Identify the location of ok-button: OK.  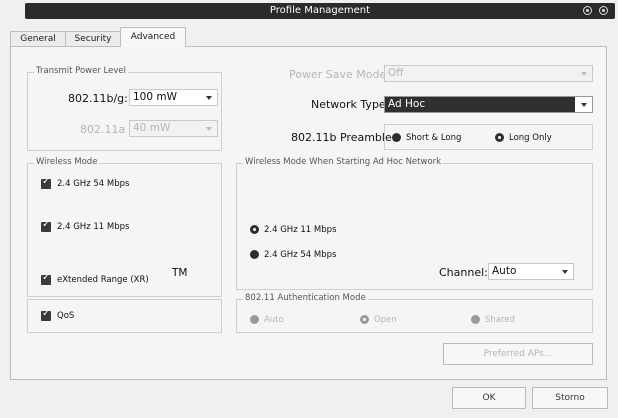
(489, 398).